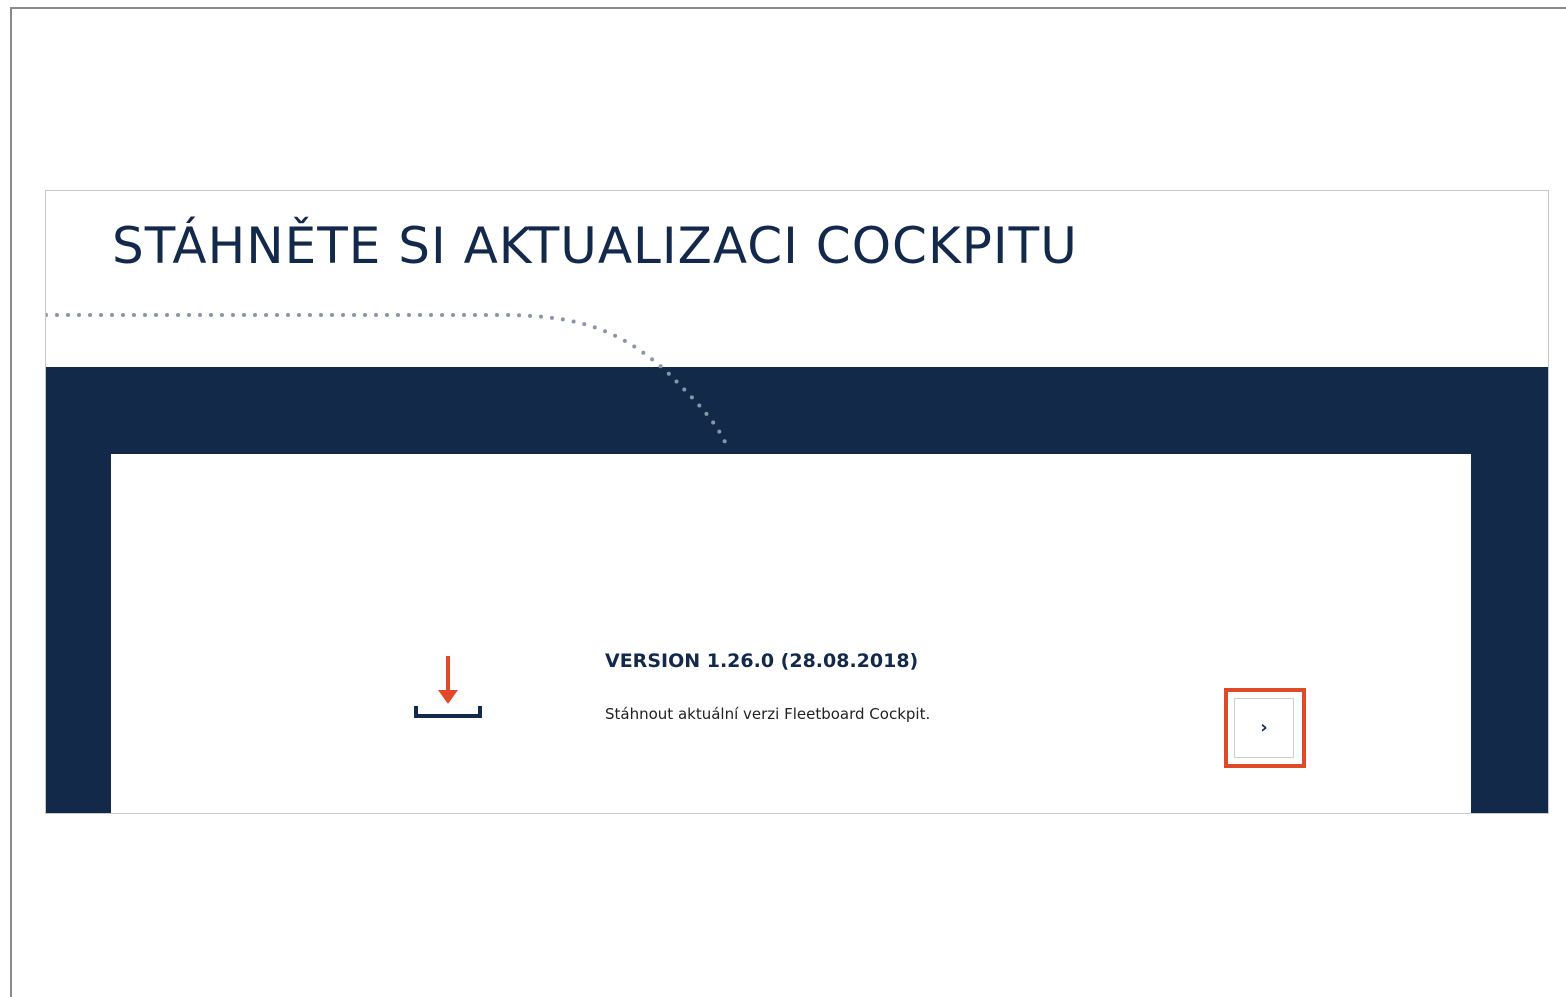 The width and height of the screenshot is (1566, 997). I want to click on chevron-right-icon: ›, so click(1264, 727).